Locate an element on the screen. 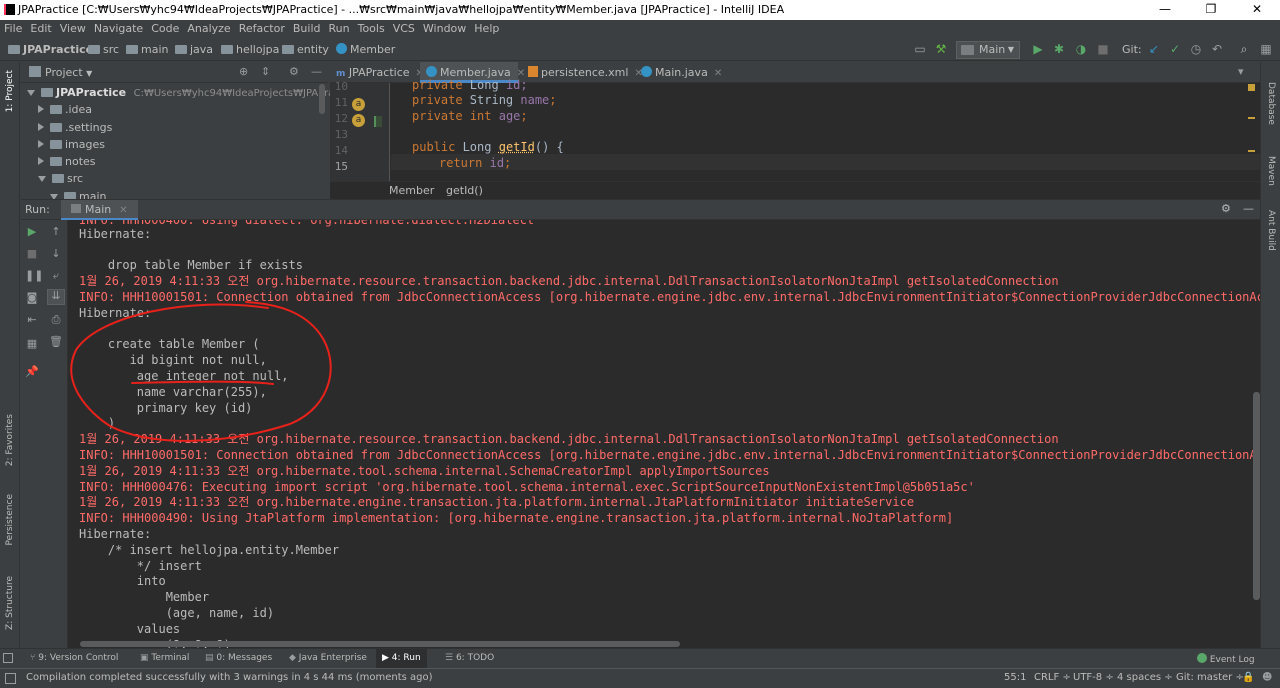  run-icon: ▶ is located at coordinates (1038, 49).